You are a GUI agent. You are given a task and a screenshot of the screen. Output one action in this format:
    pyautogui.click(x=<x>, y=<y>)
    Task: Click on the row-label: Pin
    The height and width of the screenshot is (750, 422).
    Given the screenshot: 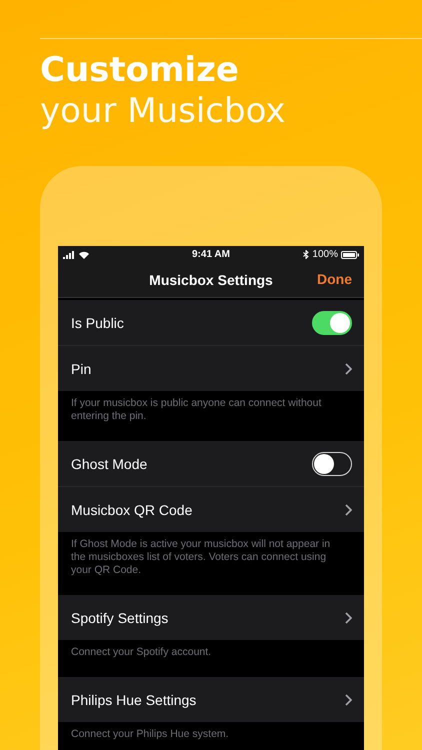 What is the action you would take?
    pyautogui.click(x=81, y=368)
    